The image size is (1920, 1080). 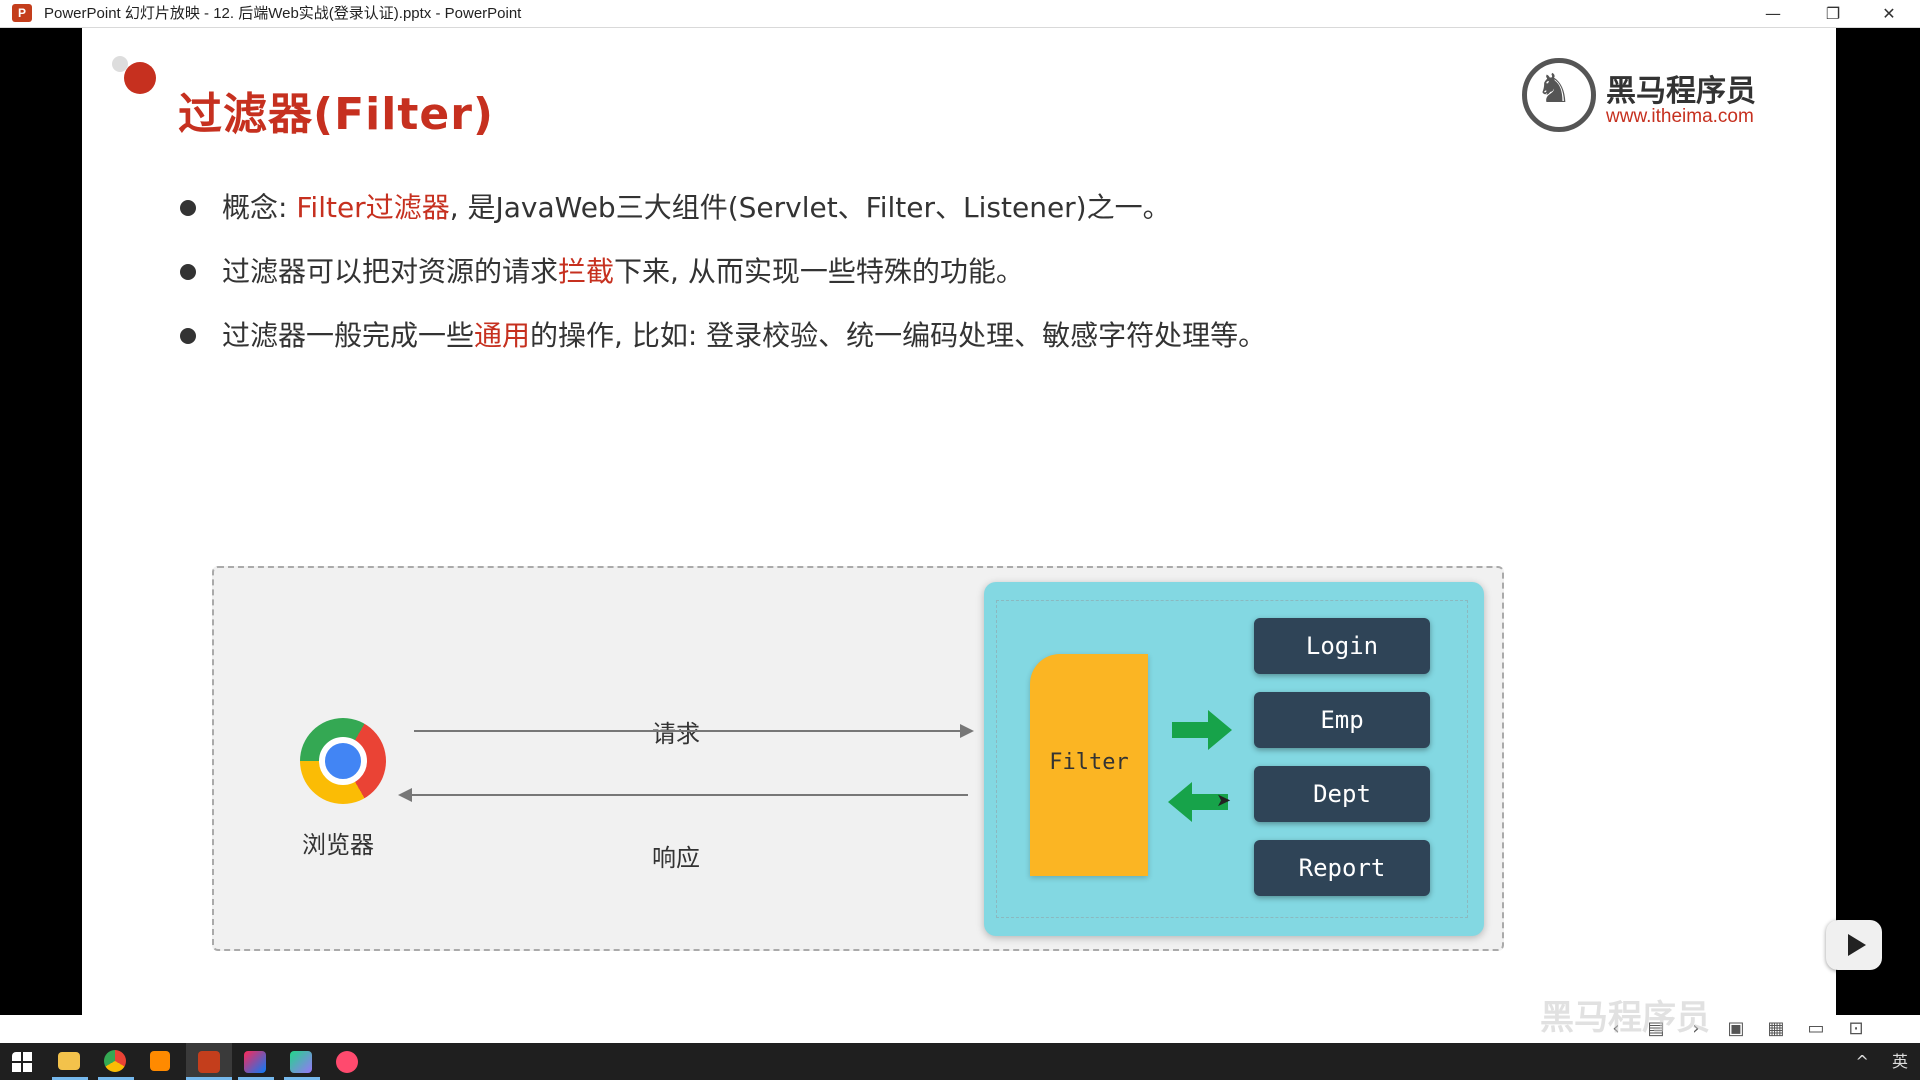 What do you see at coordinates (1224, 800) in the screenshot?
I see `mouse-cursor-icon: ➤` at bounding box center [1224, 800].